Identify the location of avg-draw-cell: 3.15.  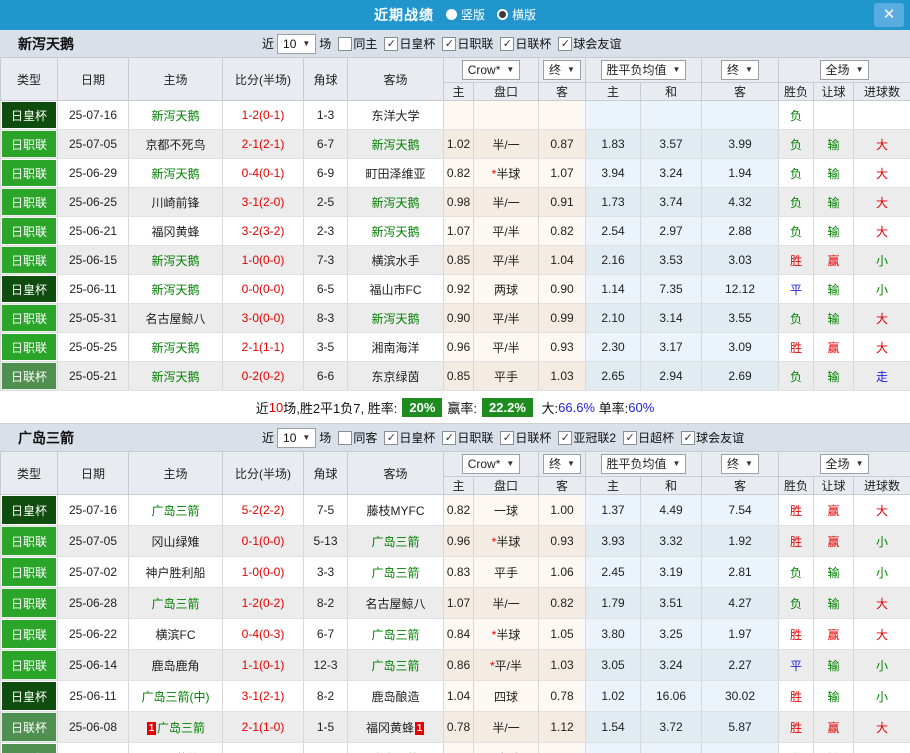
(671, 747).